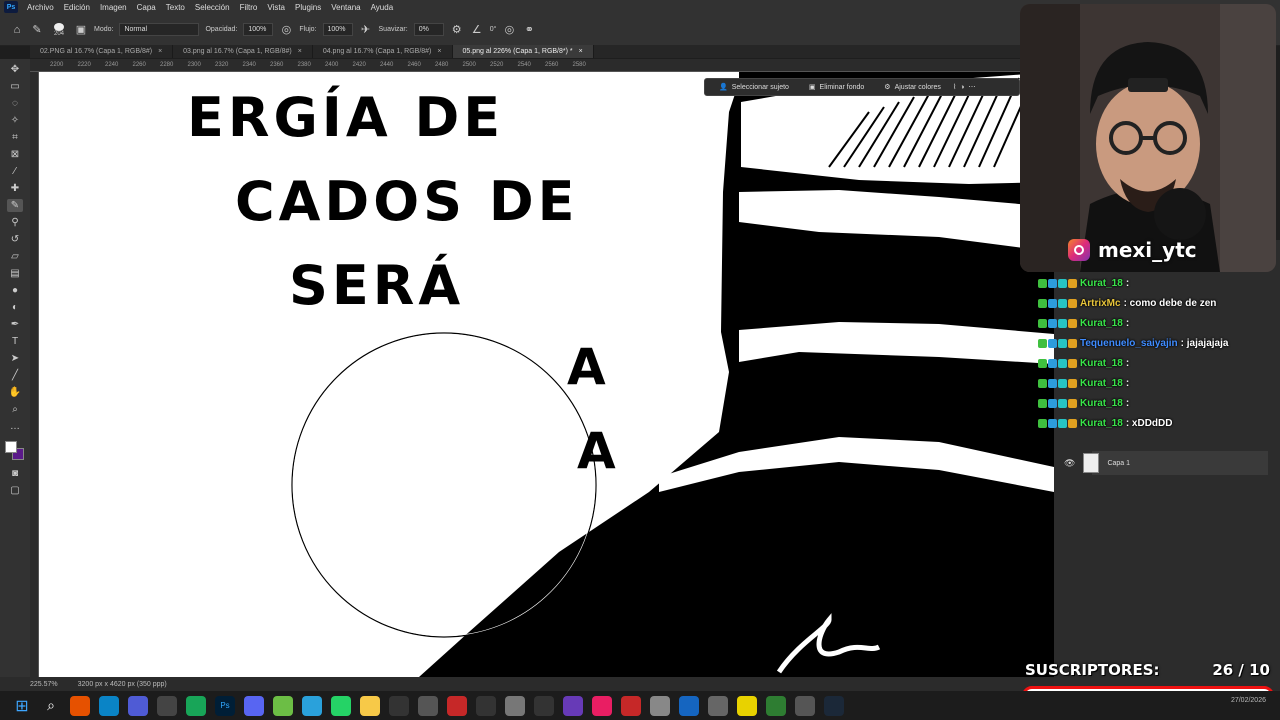  I want to click on menu-archivo: Archivo, so click(40, 7).